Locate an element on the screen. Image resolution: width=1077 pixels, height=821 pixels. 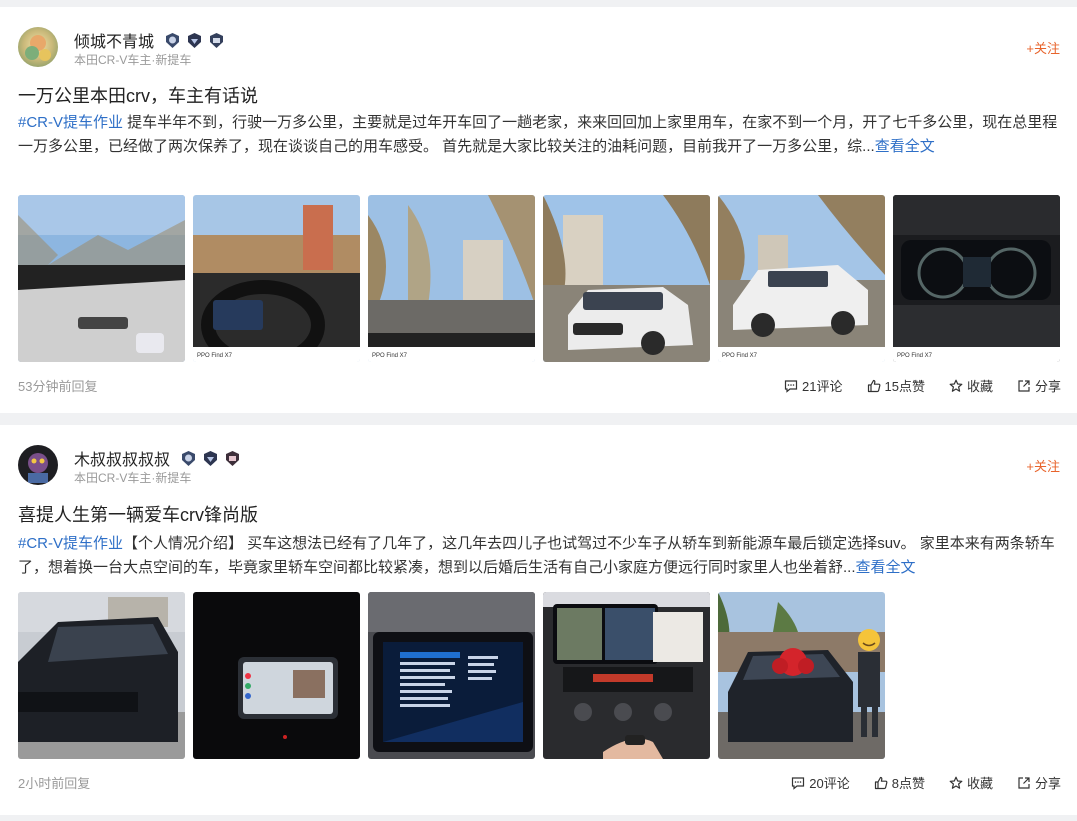
like-button: 8点赞 is located at coordinates (899, 782).